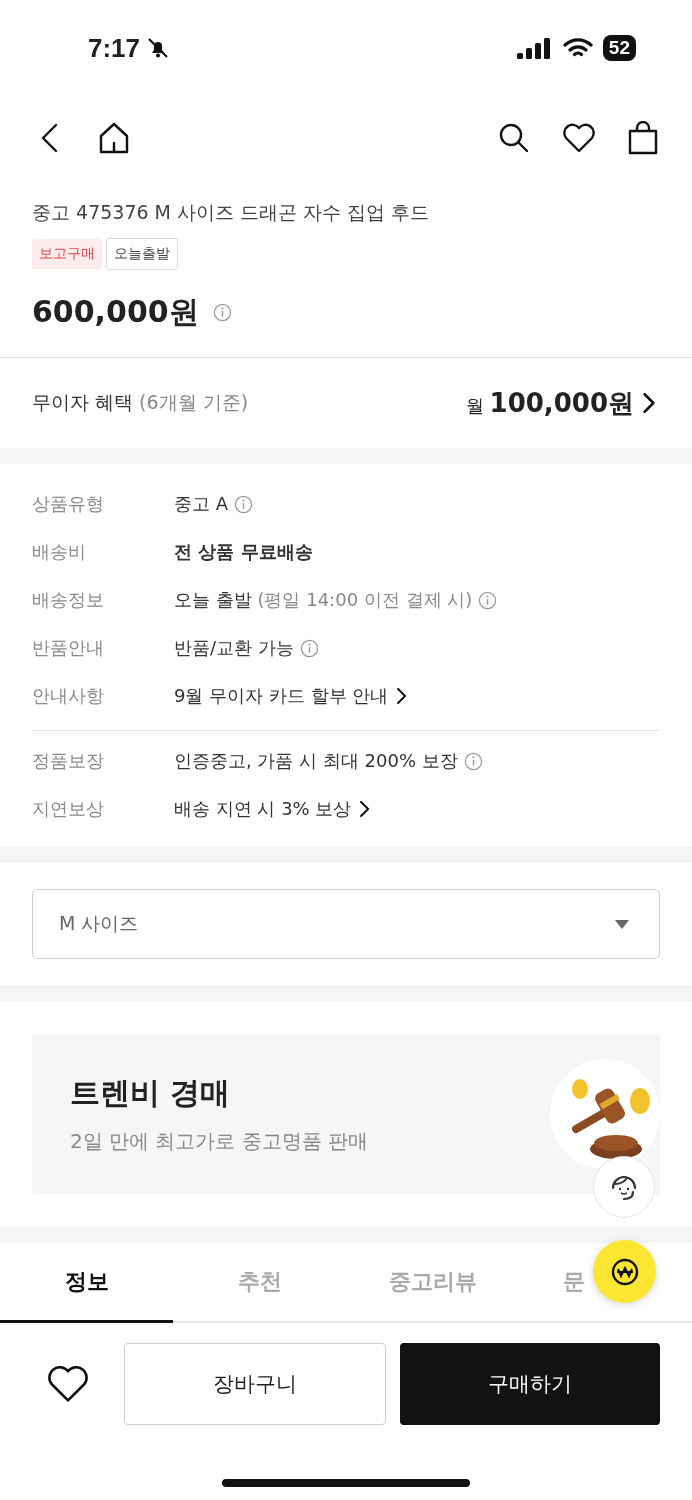  What do you see at coordinates (114, 138) in the screenshot?
I see `home-icon` at bounding box center [114, 138].